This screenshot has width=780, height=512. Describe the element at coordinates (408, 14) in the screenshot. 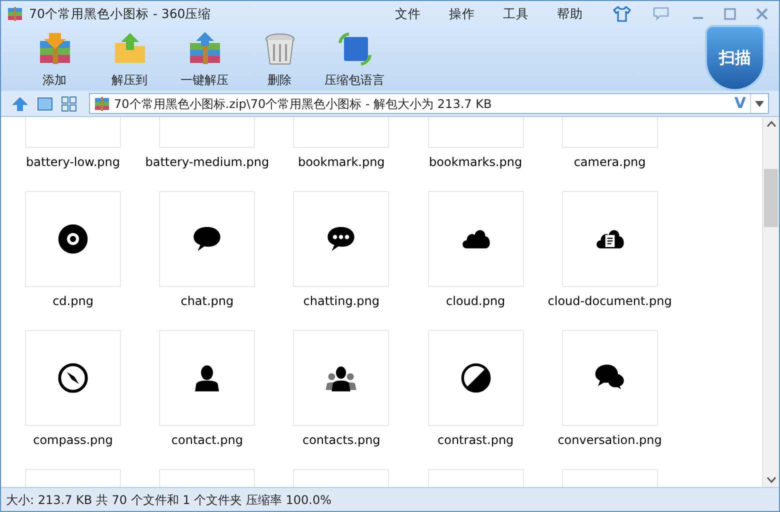

I see `menu-item: 文件` at that location.